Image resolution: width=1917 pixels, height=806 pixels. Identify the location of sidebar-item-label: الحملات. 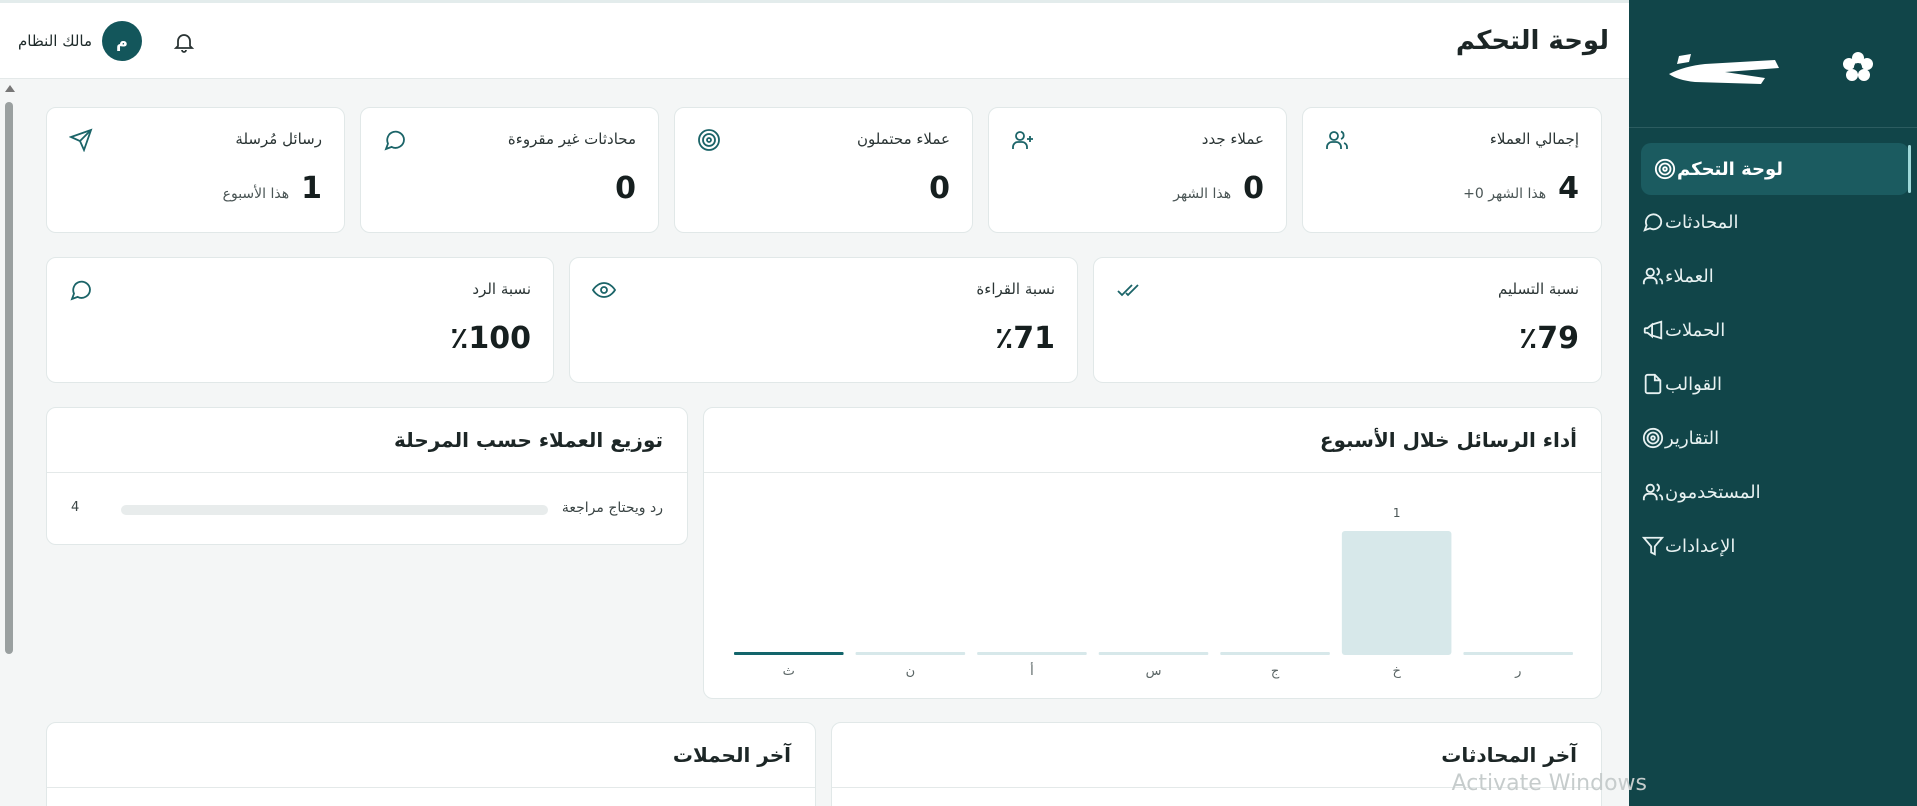
(1695, 330).